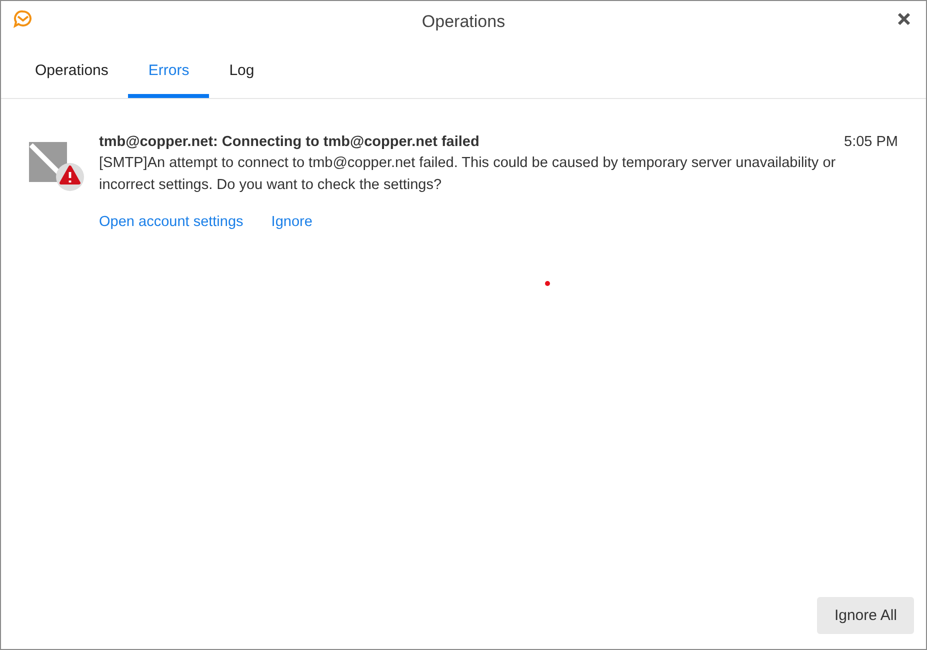 This screenshot has width=927, height=650. What do you see at coordinates (169, 72) in the screenshot?
I see `tab: Errors` at bounding box center [169, 72].